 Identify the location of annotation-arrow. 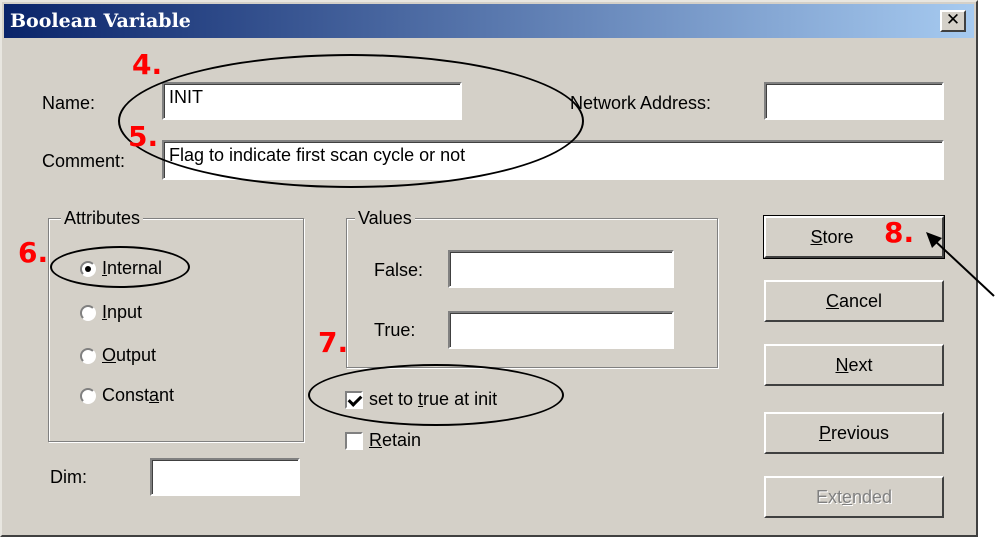
(960, 264).